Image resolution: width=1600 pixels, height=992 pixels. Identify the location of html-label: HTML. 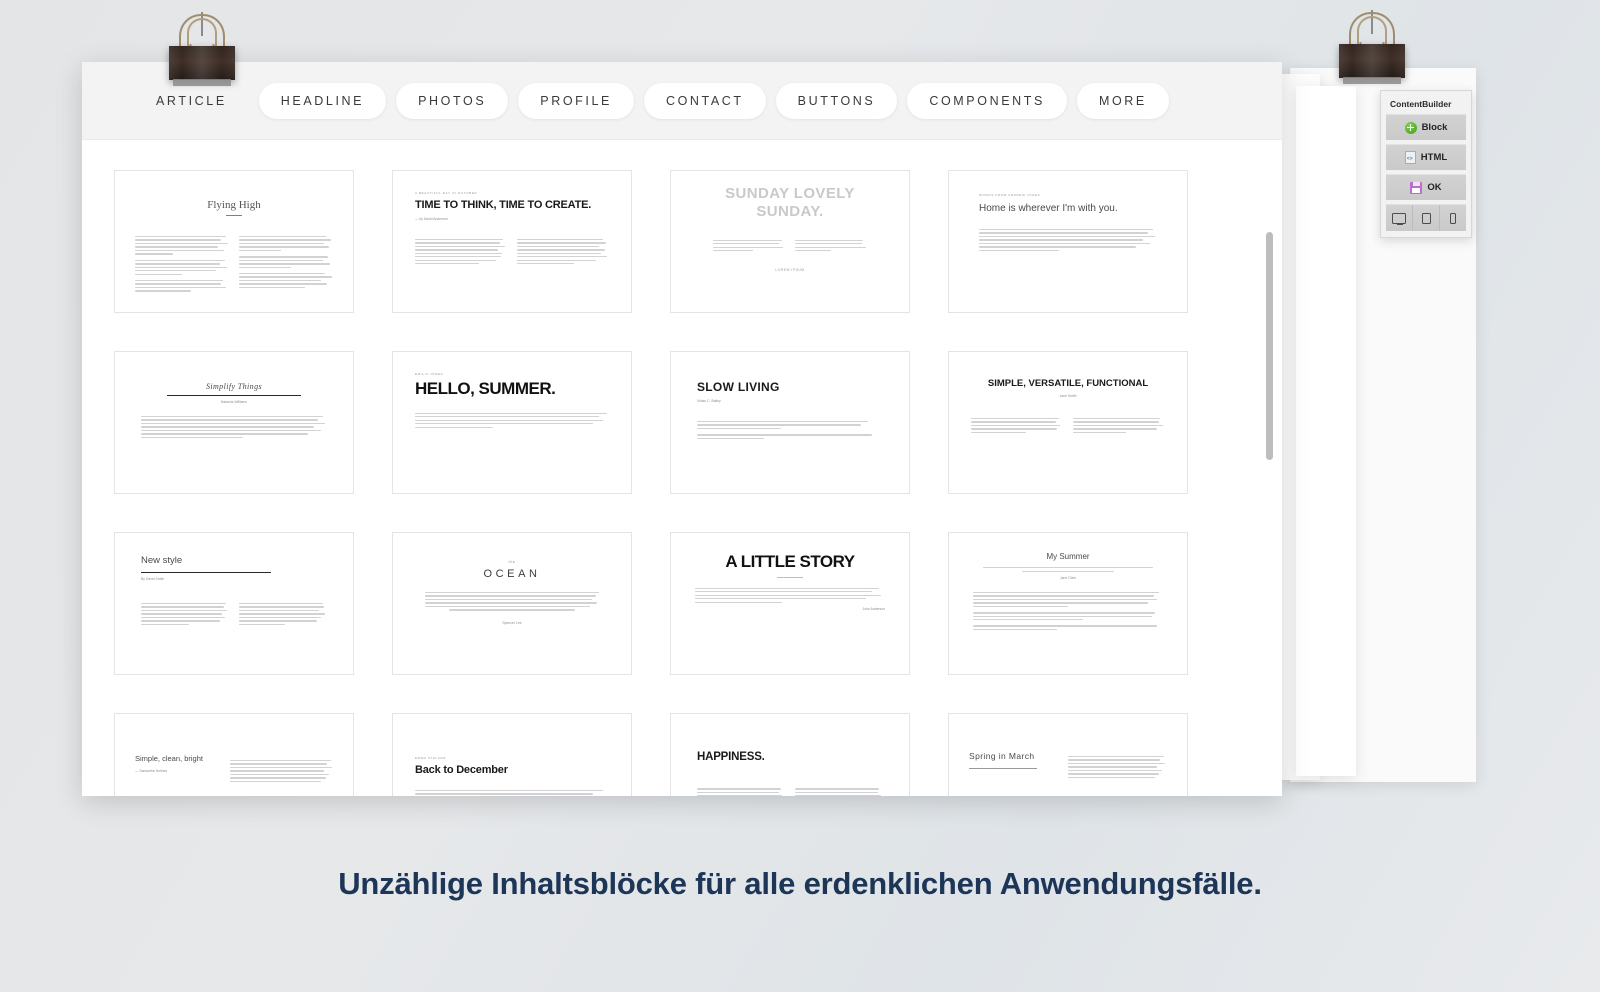
(1434, 157).